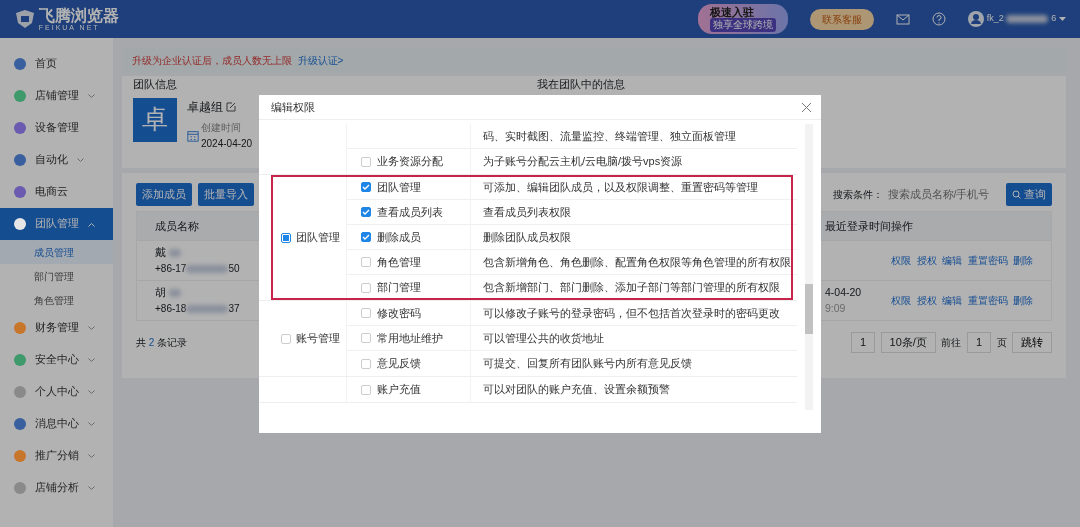 The width and height of the screenshot is (1080, 527). I want to click on sidebar-item: 首页, so click(56, 64).